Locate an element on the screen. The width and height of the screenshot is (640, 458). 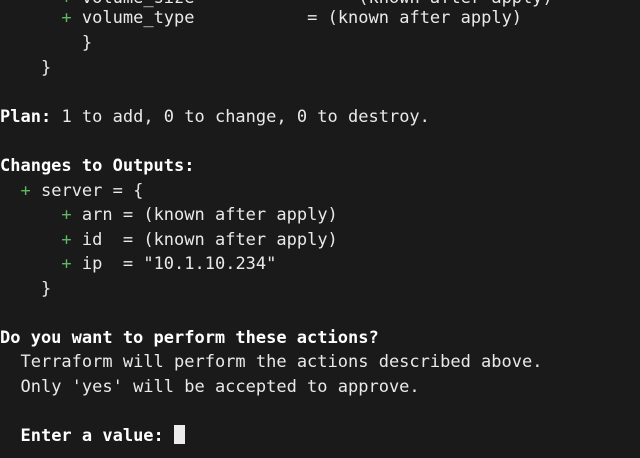
plan-label: Plan: is located at coordinates (26, 117).